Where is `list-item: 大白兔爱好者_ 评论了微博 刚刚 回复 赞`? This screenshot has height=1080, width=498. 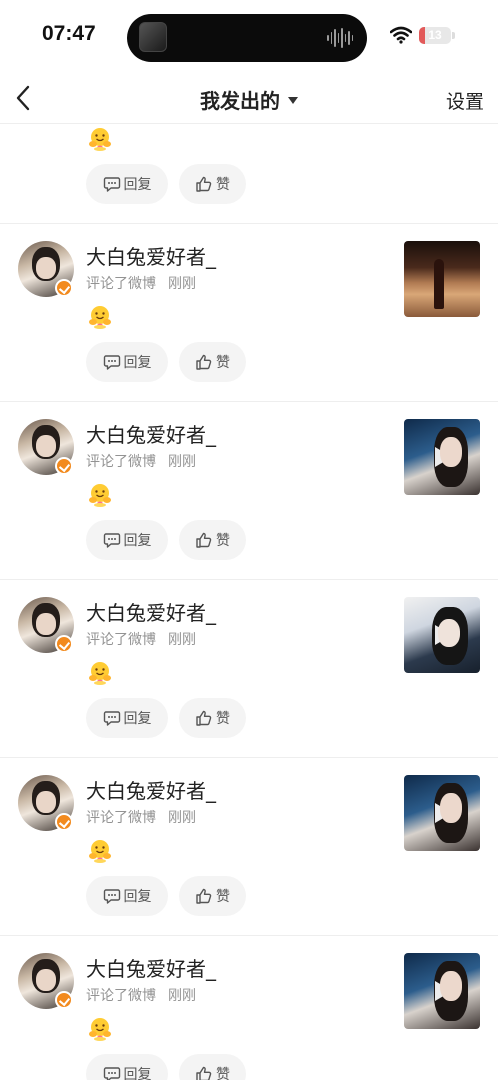 list-item: 大白兔爱好者_ 评论了微博 刚刚 回复 赞 is located at coordinates (249, 1008).